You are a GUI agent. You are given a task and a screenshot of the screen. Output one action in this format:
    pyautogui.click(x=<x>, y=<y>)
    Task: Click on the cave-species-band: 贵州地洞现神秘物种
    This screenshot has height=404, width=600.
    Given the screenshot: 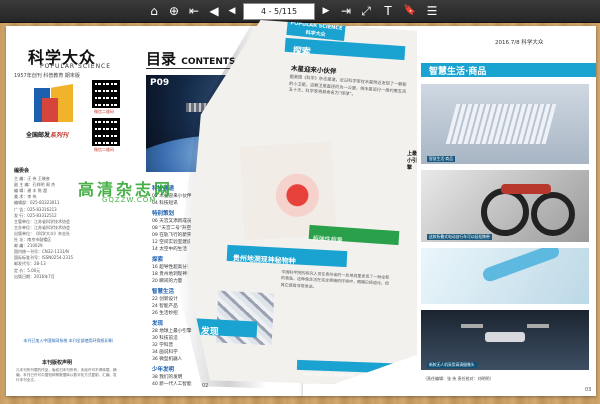 What is the action you would take?
    pyautogui.click(x=287, y=256)
    